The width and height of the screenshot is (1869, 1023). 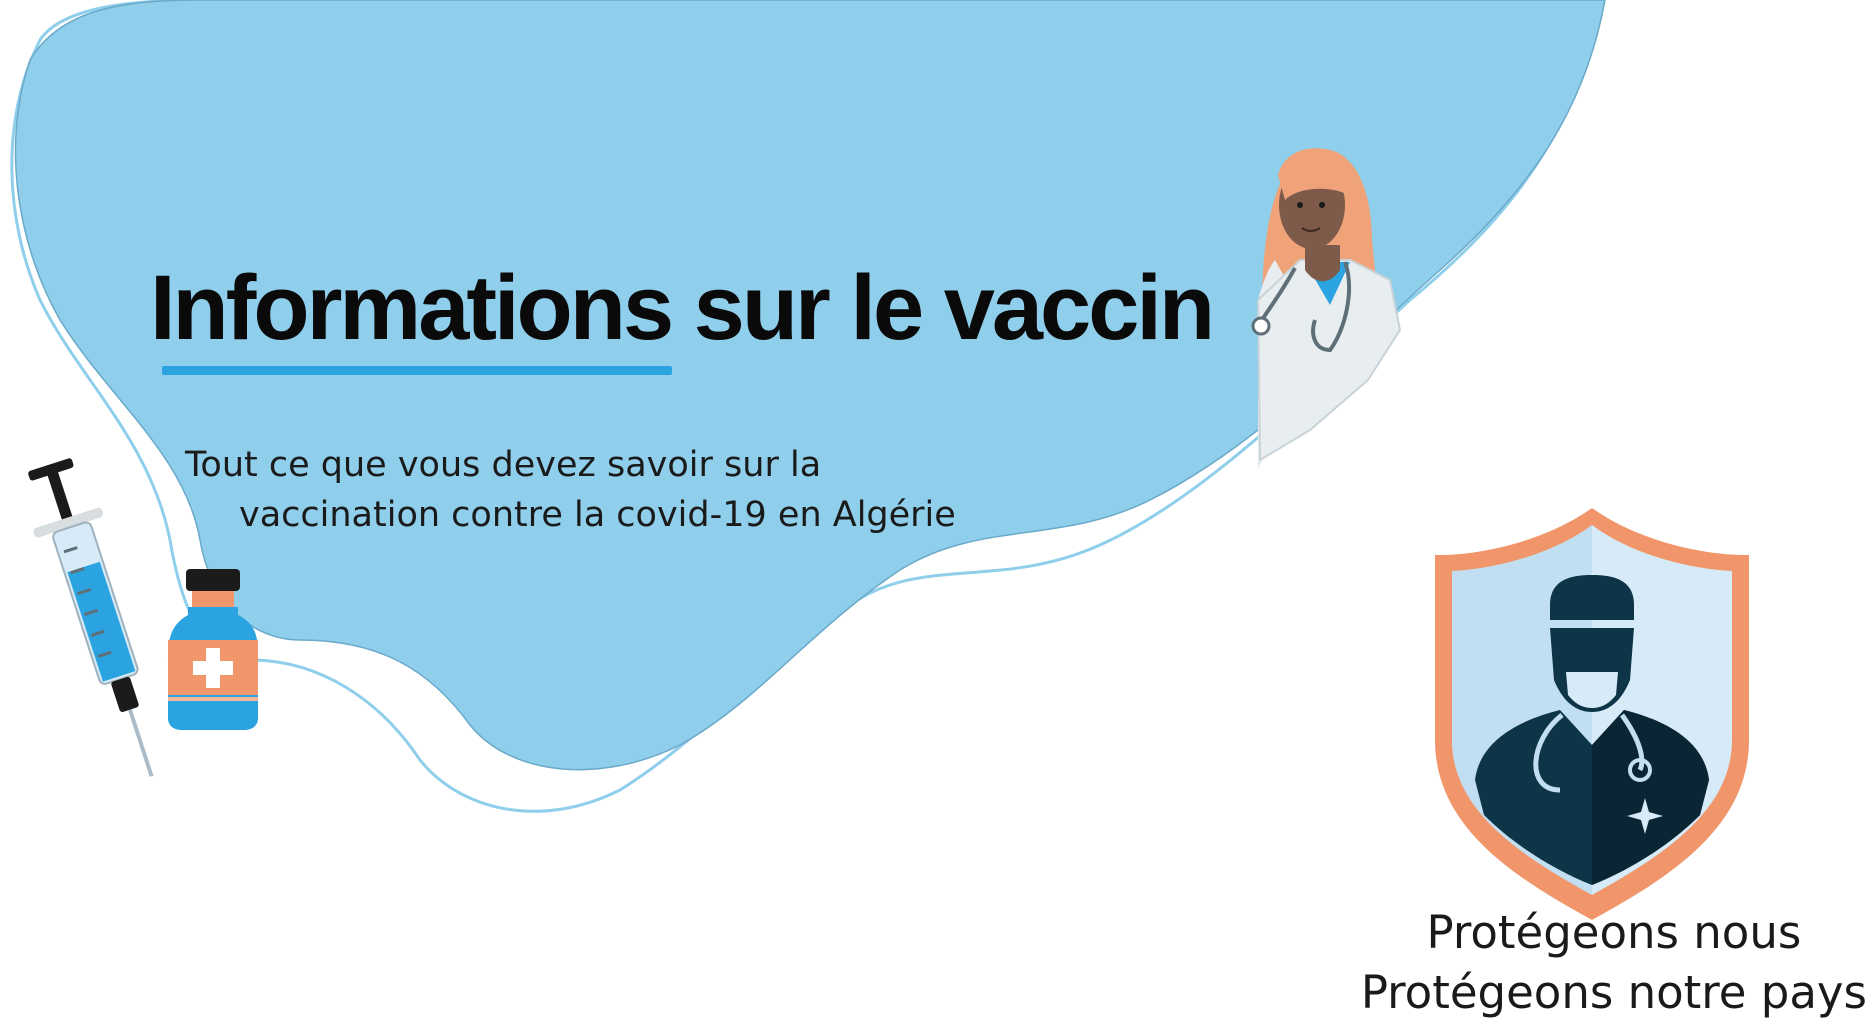 What do you see at coordinates (1592, 714) in the screenshot?
I see `shield-icon` at bounding box center [1592, 714].